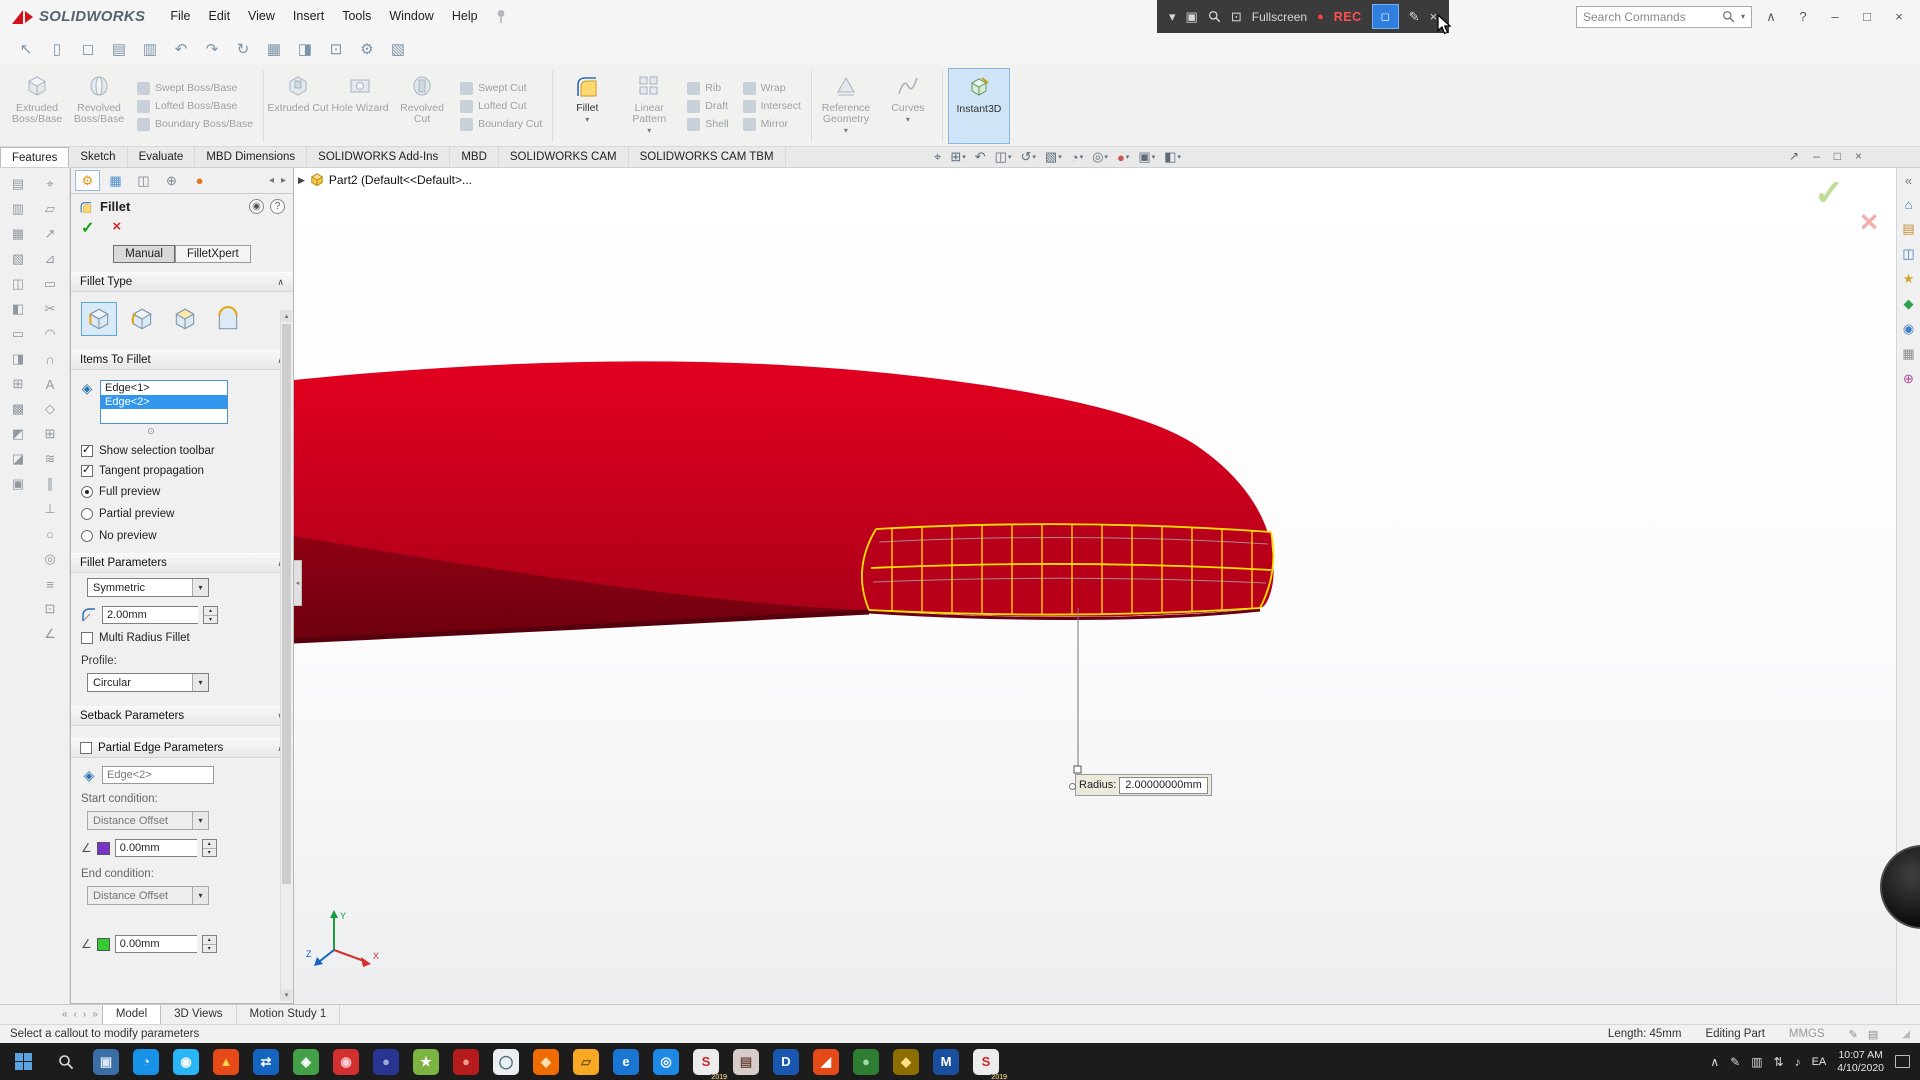  Describe the element at coordinates (50, 284) in the screenshot. I see `toolbar-icon: ▭` at that location.